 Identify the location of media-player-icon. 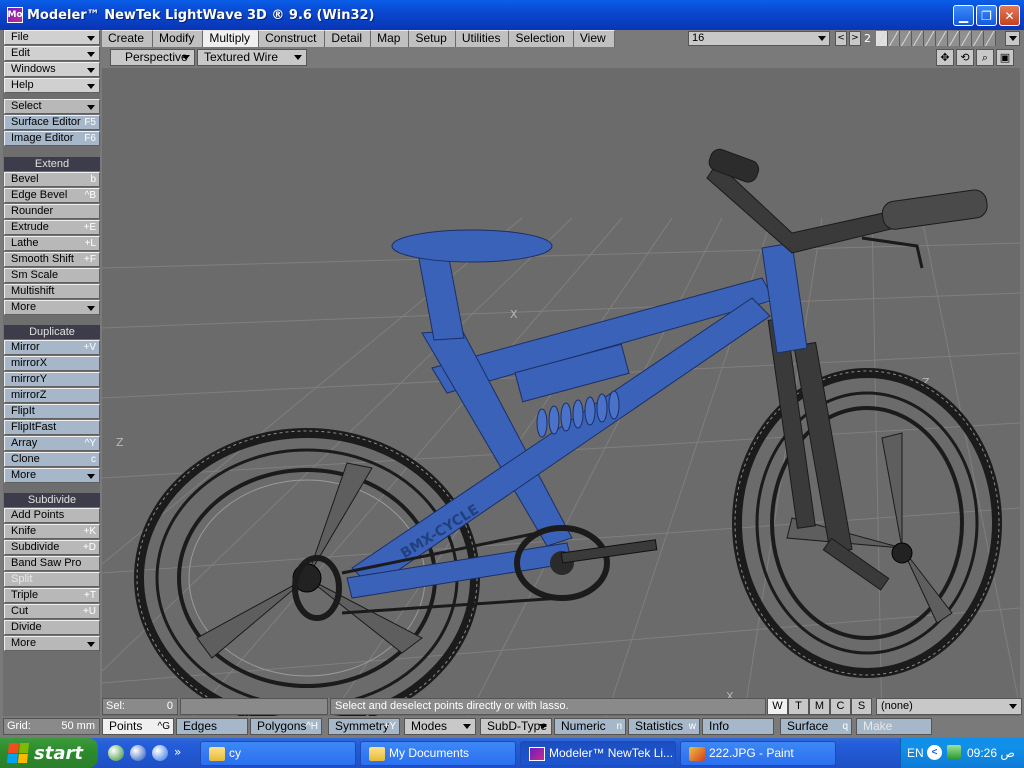
(138, 753).